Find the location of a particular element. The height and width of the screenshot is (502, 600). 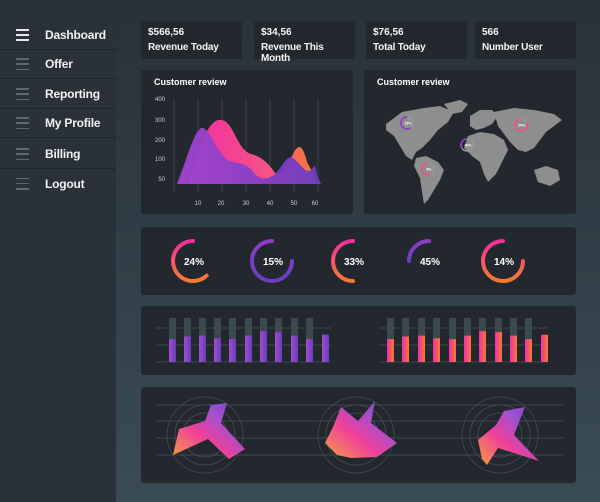

stat-card-number-user: 566 Number User is located at coordinates (525, 40).